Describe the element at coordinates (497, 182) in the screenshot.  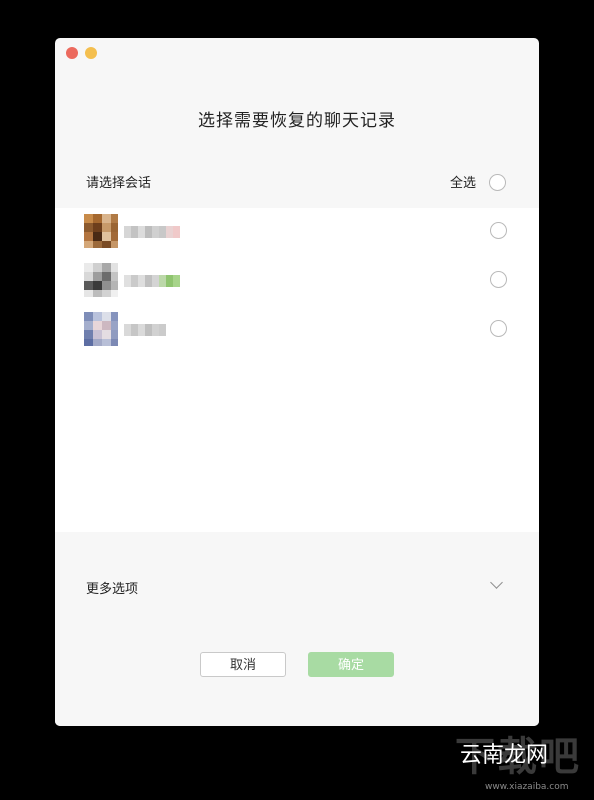
I see `select-all-radio` at that location.